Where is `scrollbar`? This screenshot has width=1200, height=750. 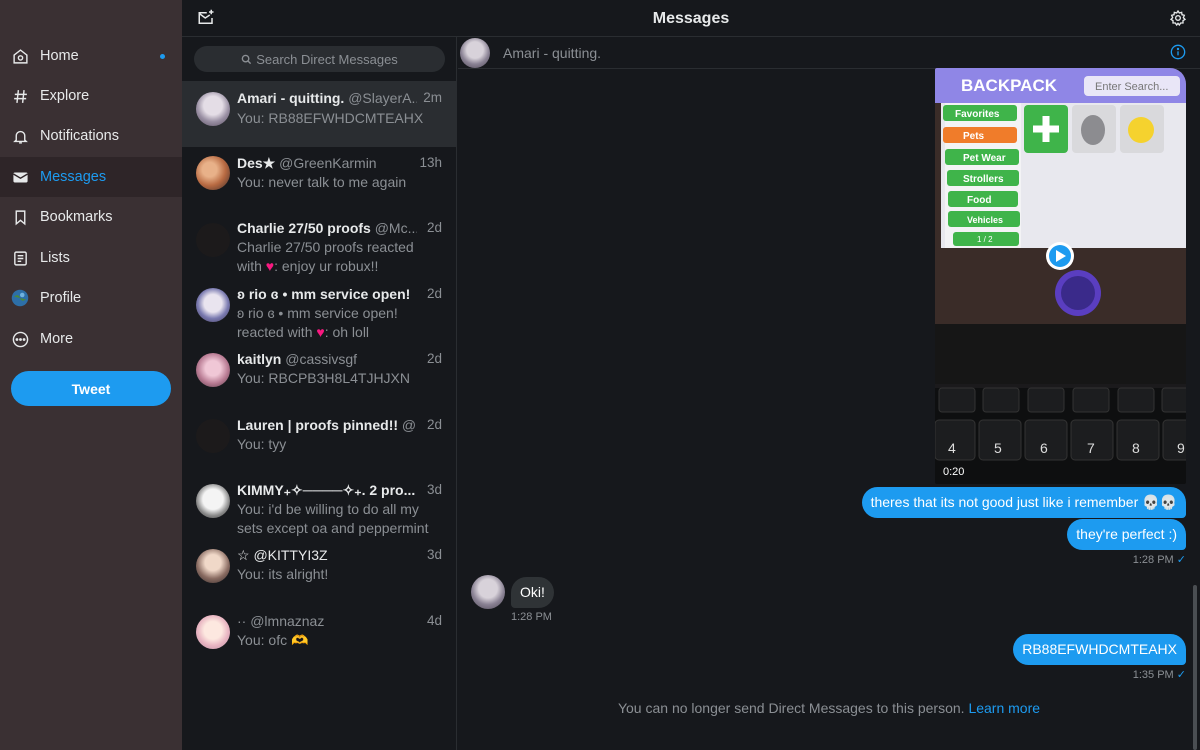
scrollbar is located at coordinates (1195, 667).